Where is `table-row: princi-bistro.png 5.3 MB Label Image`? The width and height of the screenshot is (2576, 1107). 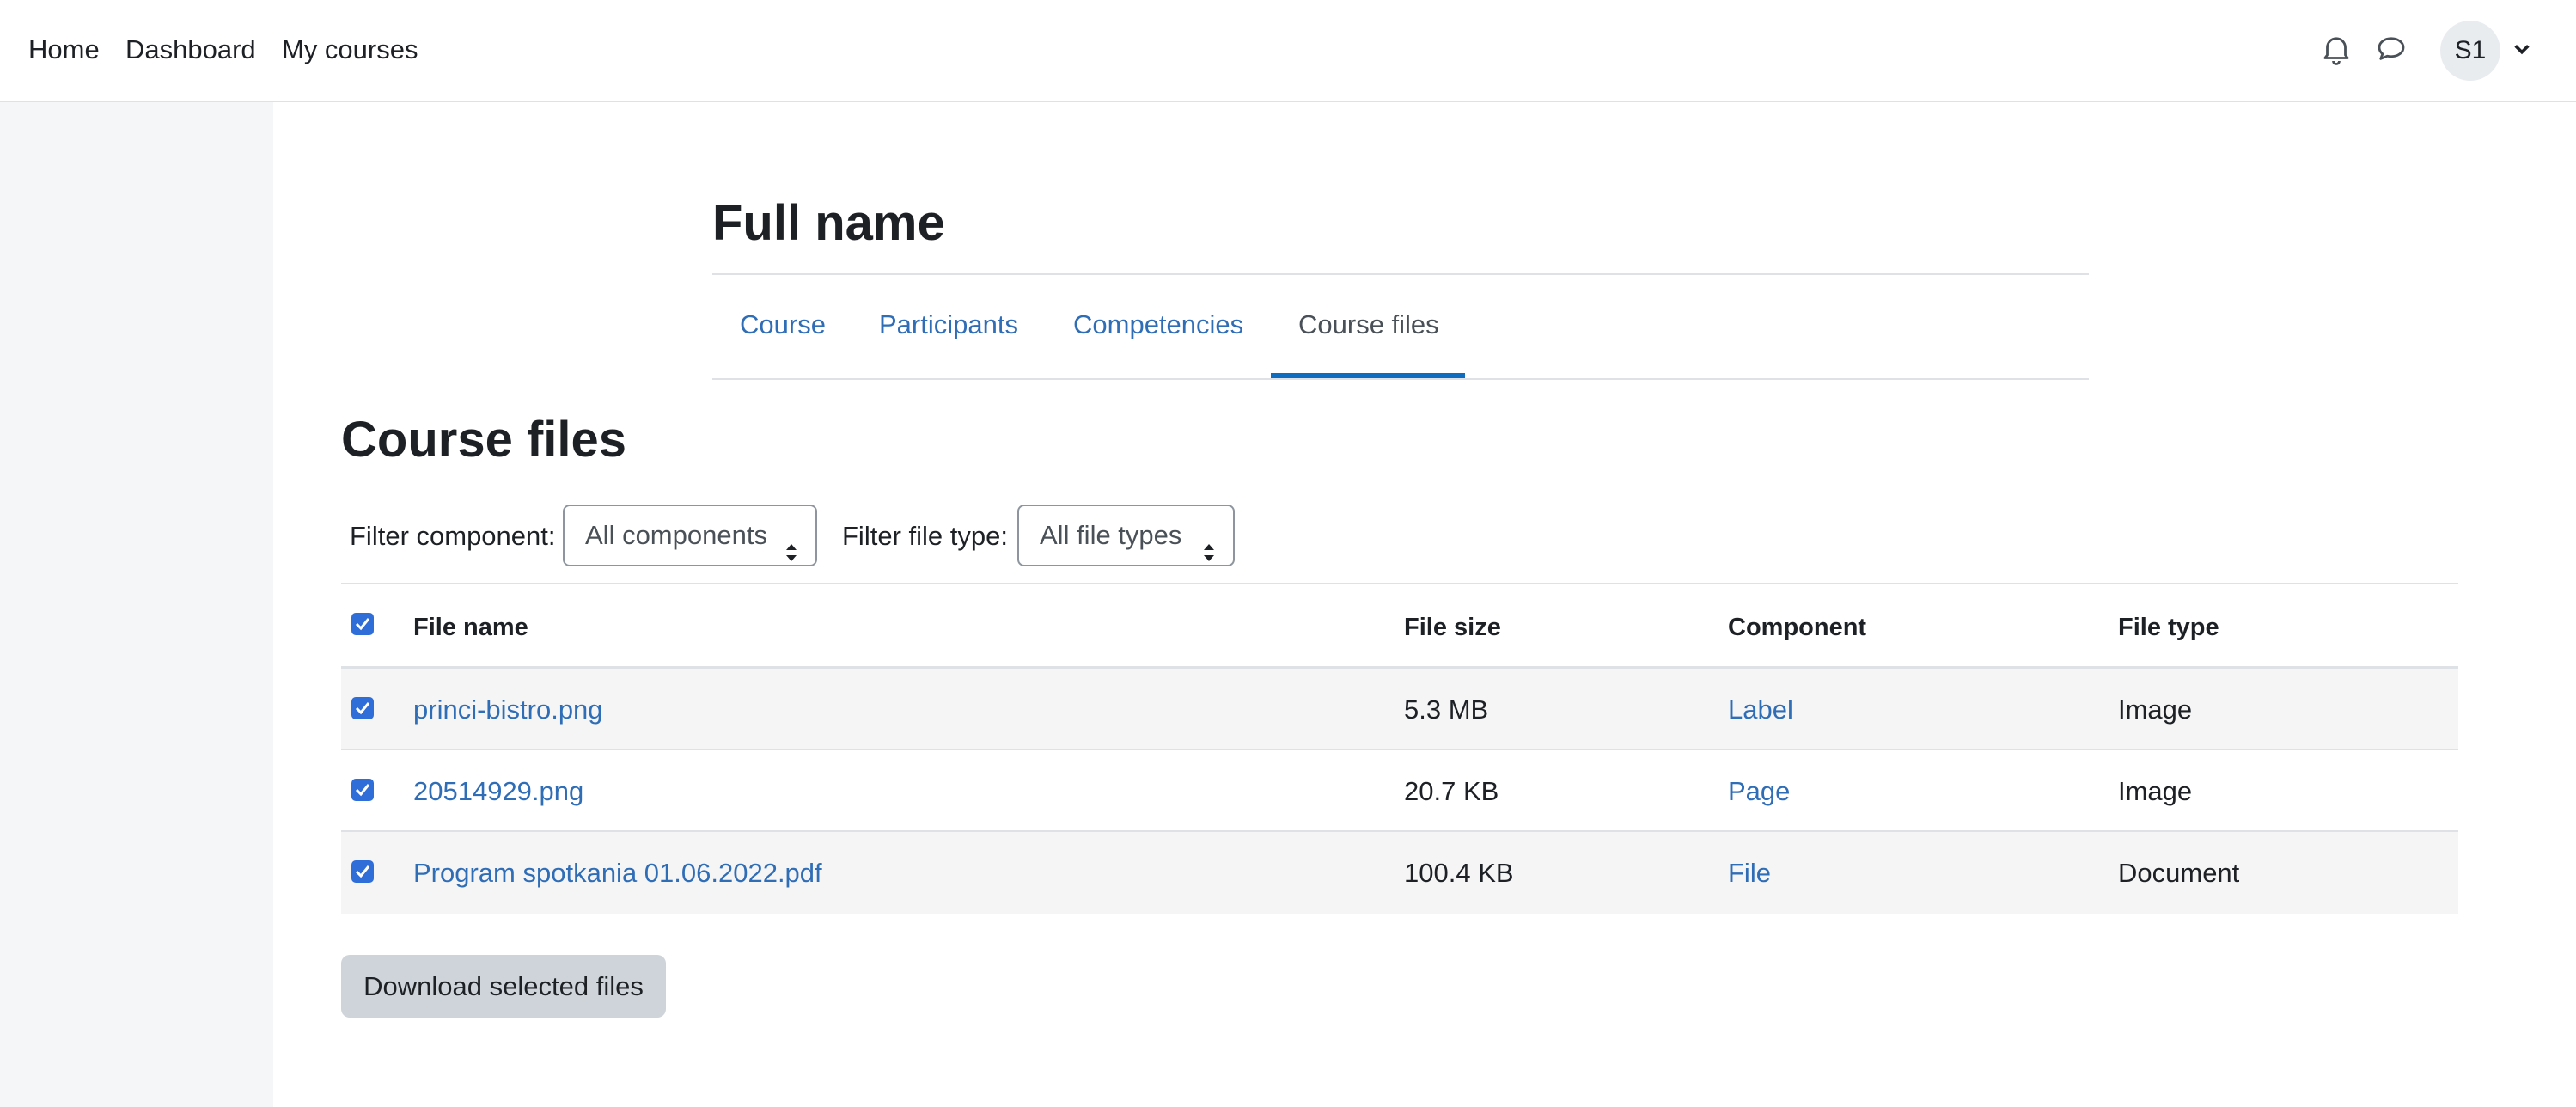 table-row: princi-bistro.png 5.3 MB Label Image is located at coordinates (1399, 709).